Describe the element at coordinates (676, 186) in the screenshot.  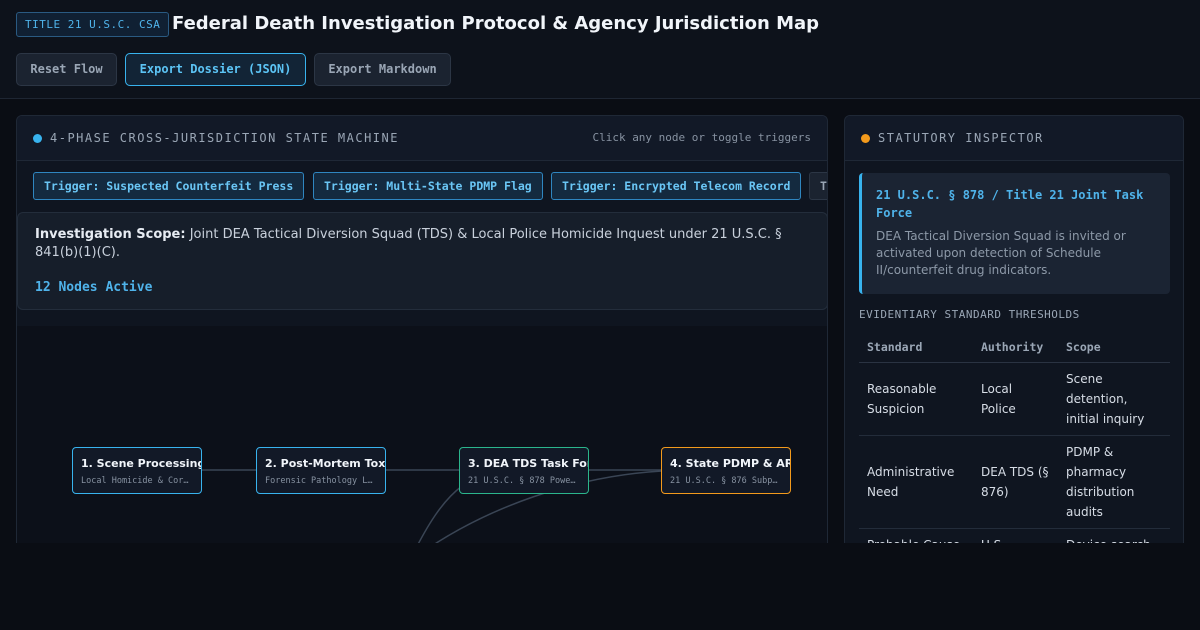
I see `trigger-encrypted-telecom: Trigger: Encrypted Telecom Record` at that location.